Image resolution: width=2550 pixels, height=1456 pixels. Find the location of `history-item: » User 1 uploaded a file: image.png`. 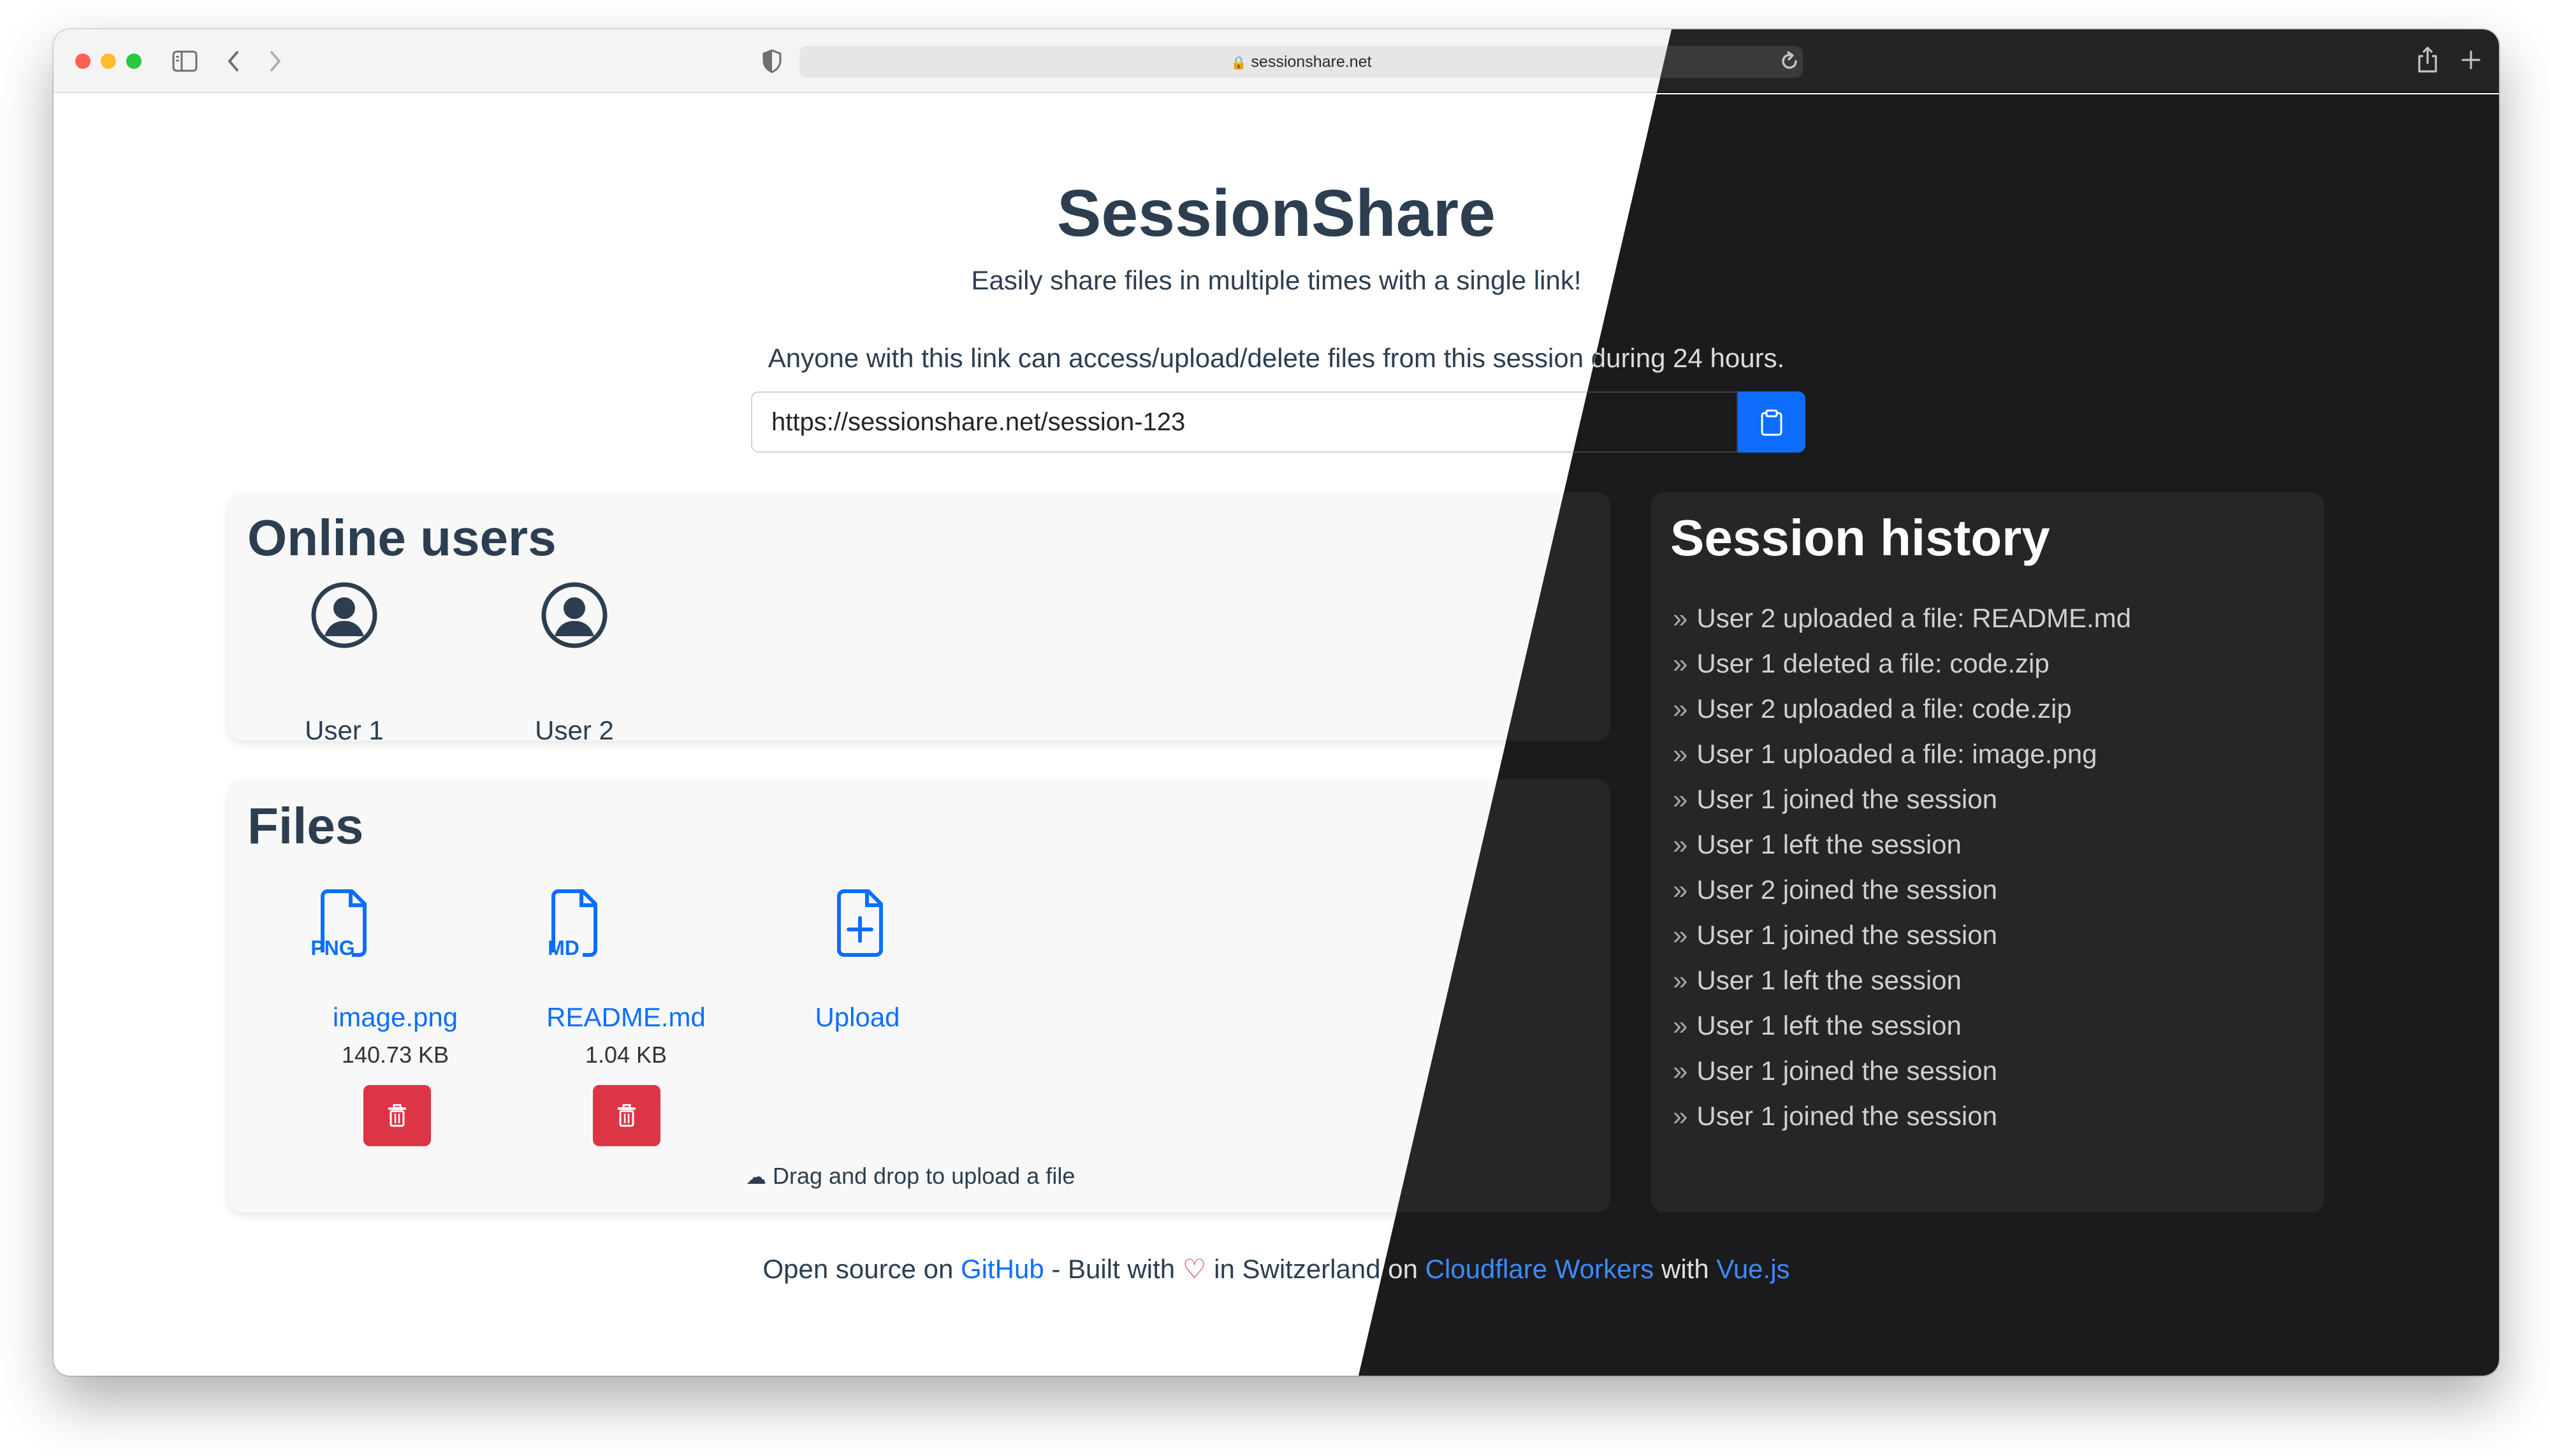

history-item: » User 1 uploaded a file: image.png is located at coordinates (1885, 754).